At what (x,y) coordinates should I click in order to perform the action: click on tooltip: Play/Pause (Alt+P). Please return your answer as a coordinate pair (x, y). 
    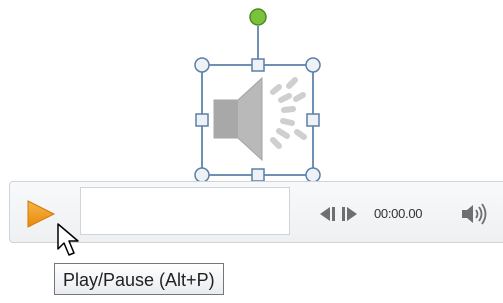
    Looking at the image, I should click on (139, 279).